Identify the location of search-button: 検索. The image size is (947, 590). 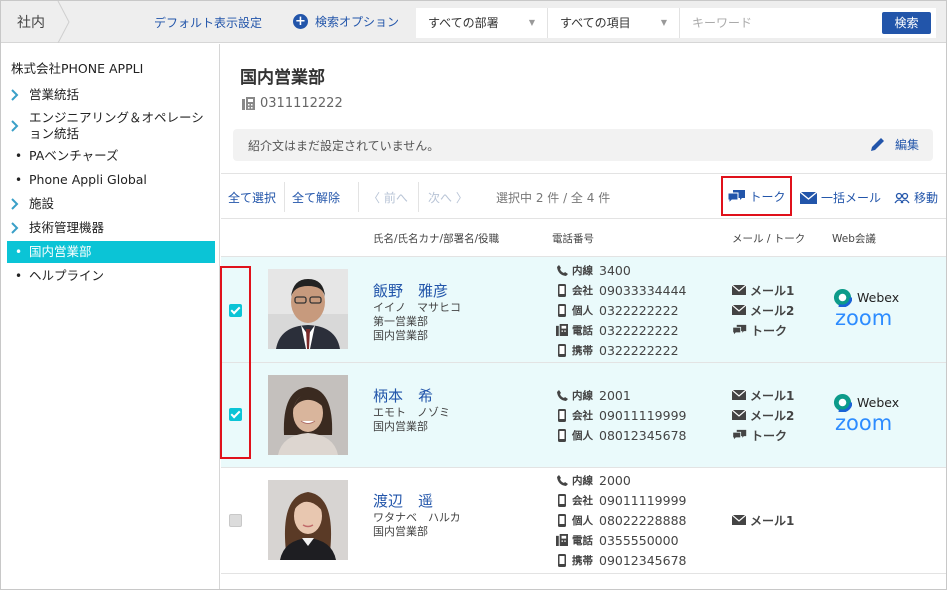
(906, 23).